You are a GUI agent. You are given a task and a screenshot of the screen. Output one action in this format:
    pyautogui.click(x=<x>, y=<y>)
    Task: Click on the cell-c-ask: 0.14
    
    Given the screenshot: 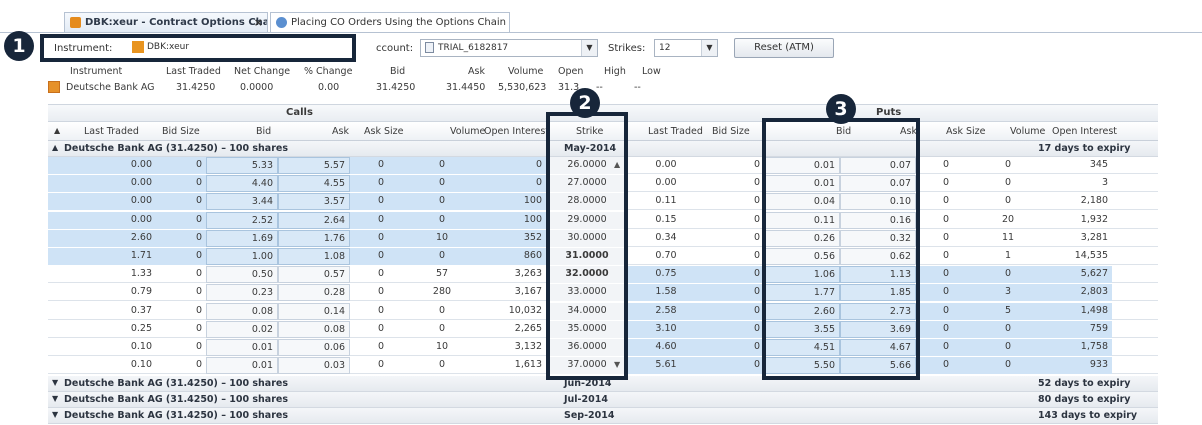 What is the action you would take?
    pyautogui.click(x=314, y=311)
    